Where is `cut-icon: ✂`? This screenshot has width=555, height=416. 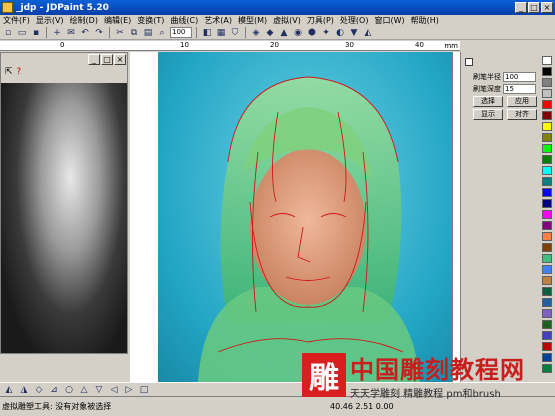 cut-icon: ✂ is located at coordinates (120, 33).